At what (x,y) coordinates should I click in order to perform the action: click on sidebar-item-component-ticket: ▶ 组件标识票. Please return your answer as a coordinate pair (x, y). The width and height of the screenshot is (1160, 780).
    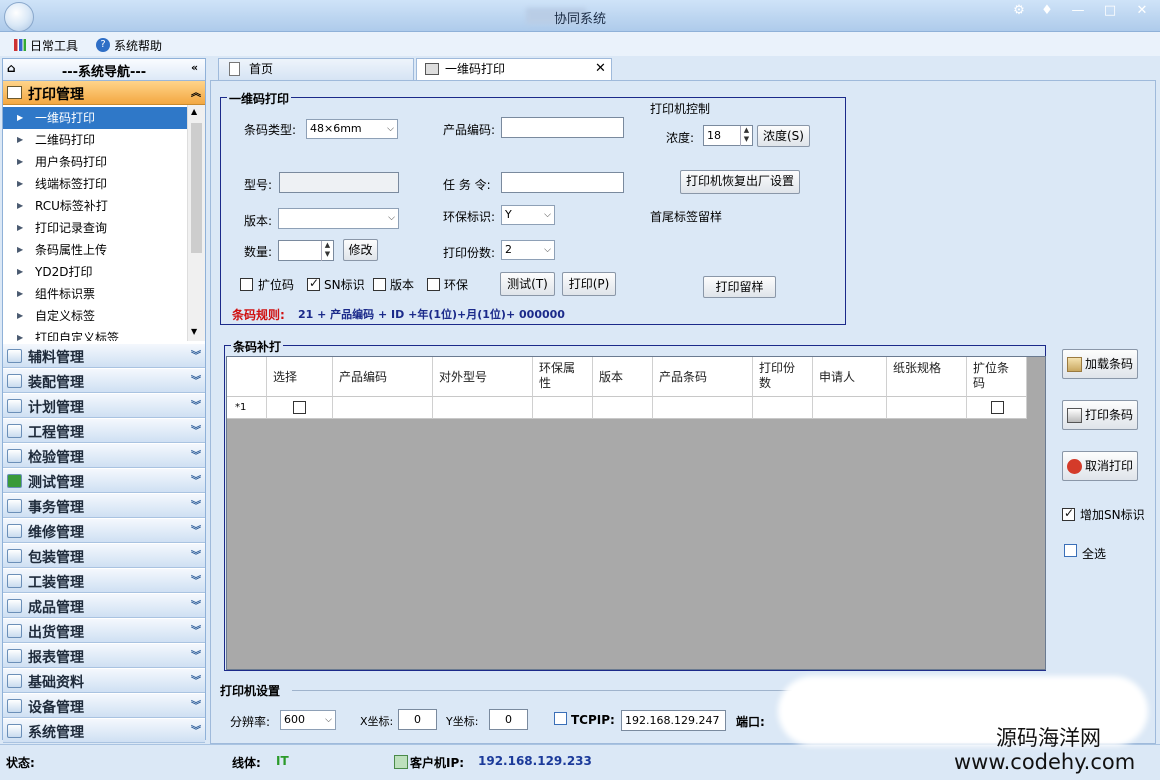
    Looking at the image, I should click on (95, 294).